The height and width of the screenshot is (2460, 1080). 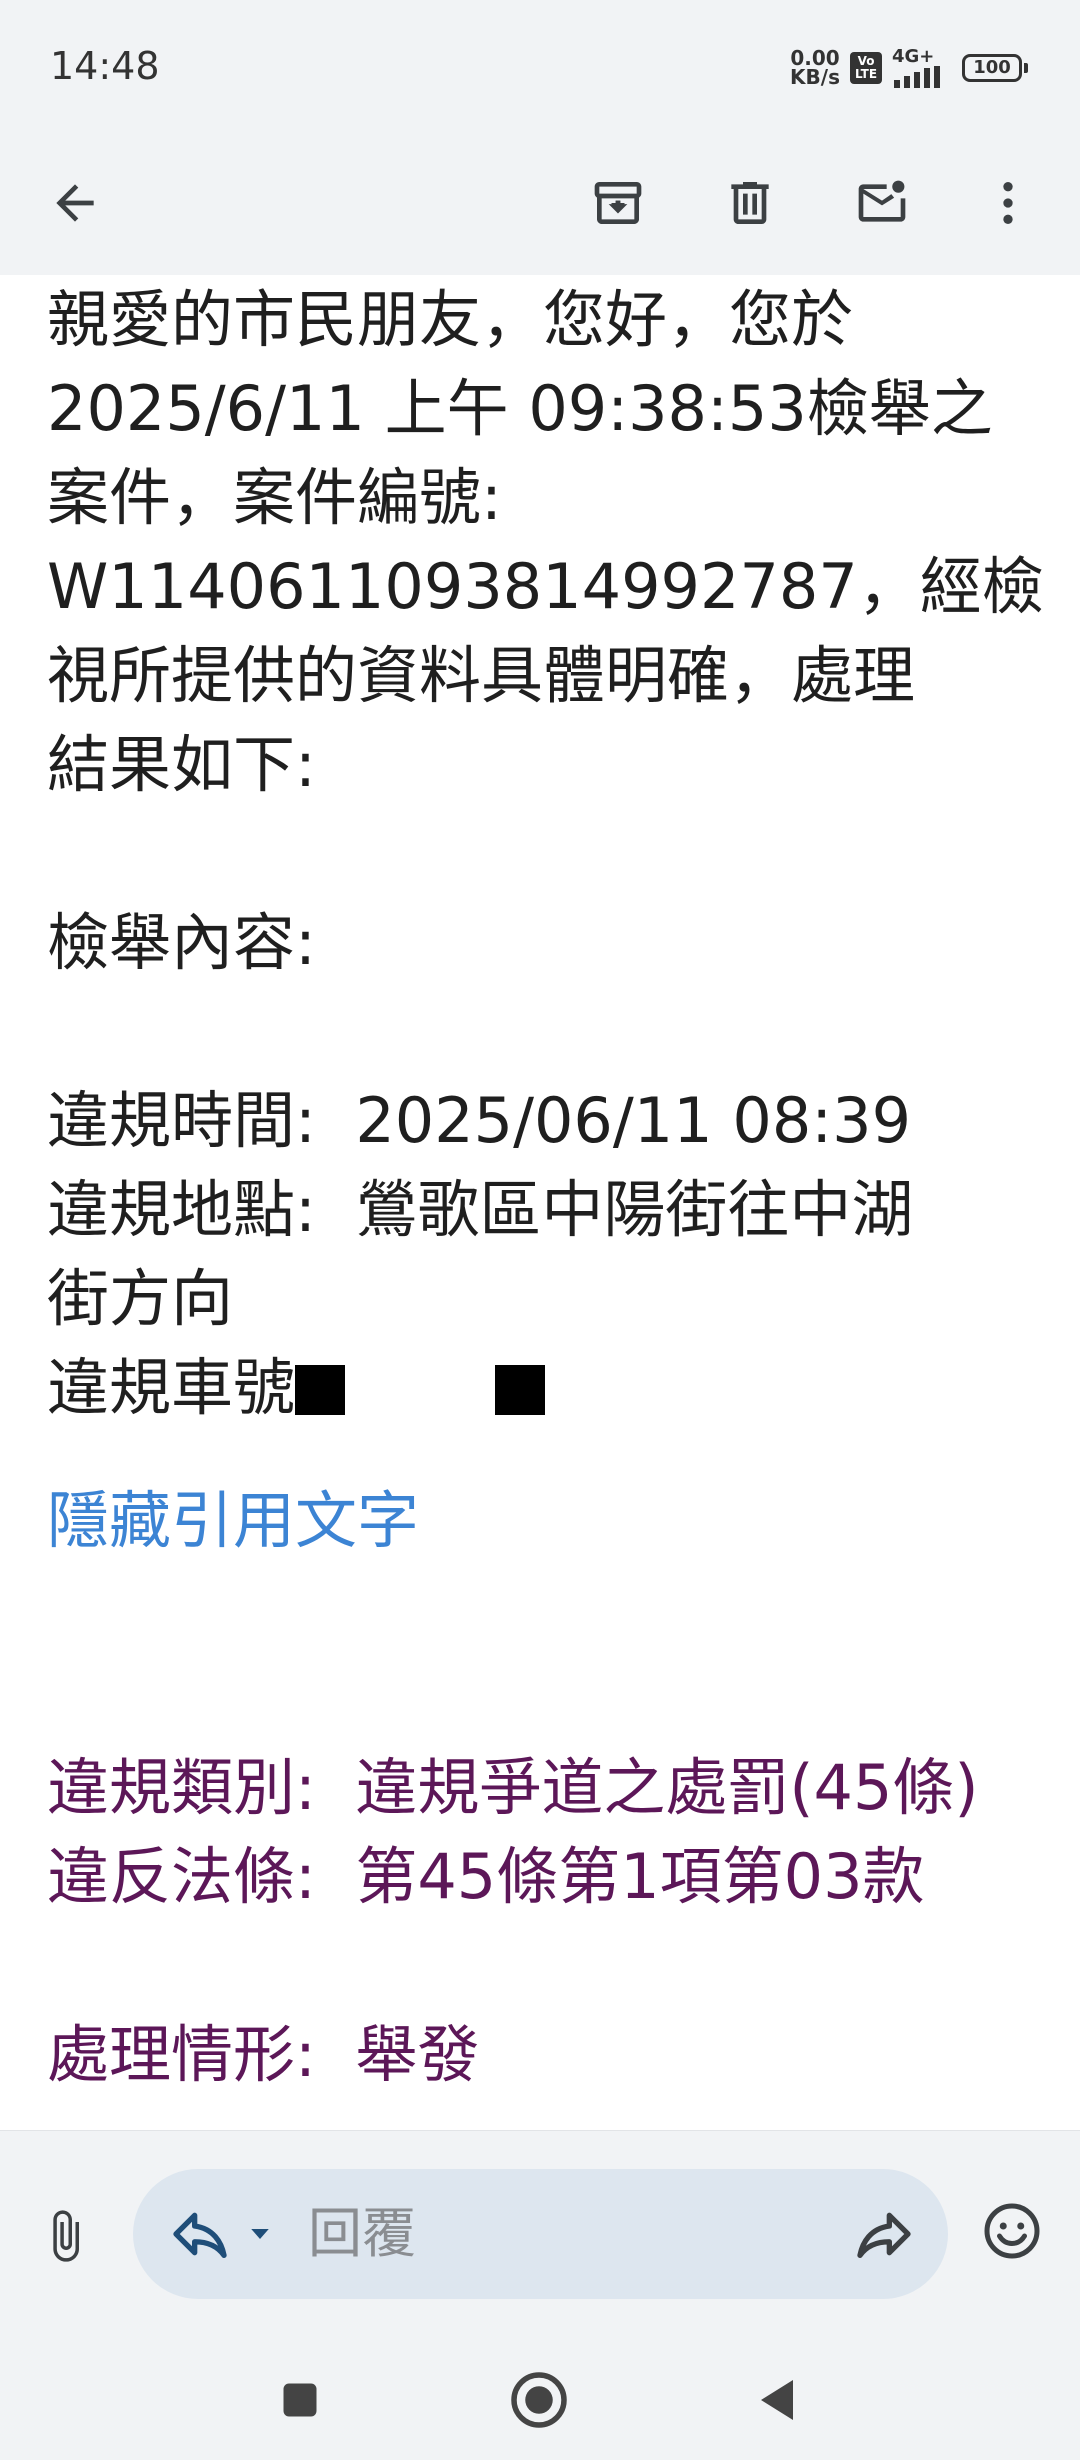 What do you see at coordinates (884, 2234) in the screenshot?
I see `forward-icon` at bounding box center [884, 2234].